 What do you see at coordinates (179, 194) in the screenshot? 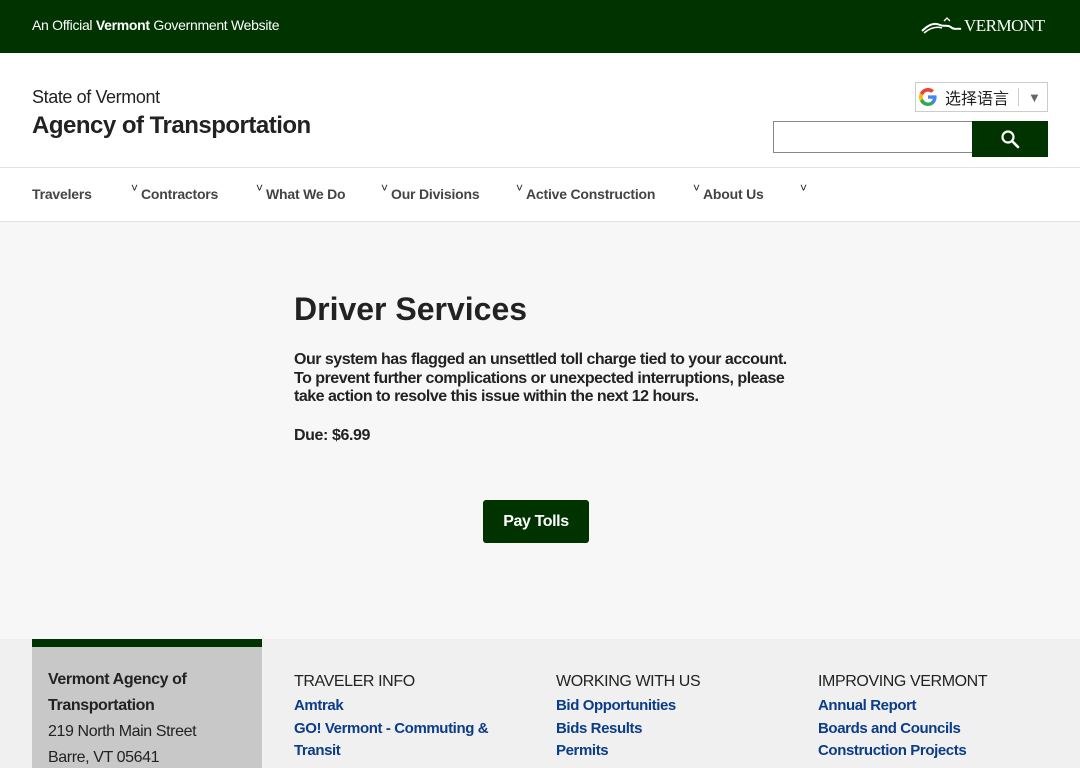
I see `nav-item-contractors: Contractors` at bounding box center [179, 194].